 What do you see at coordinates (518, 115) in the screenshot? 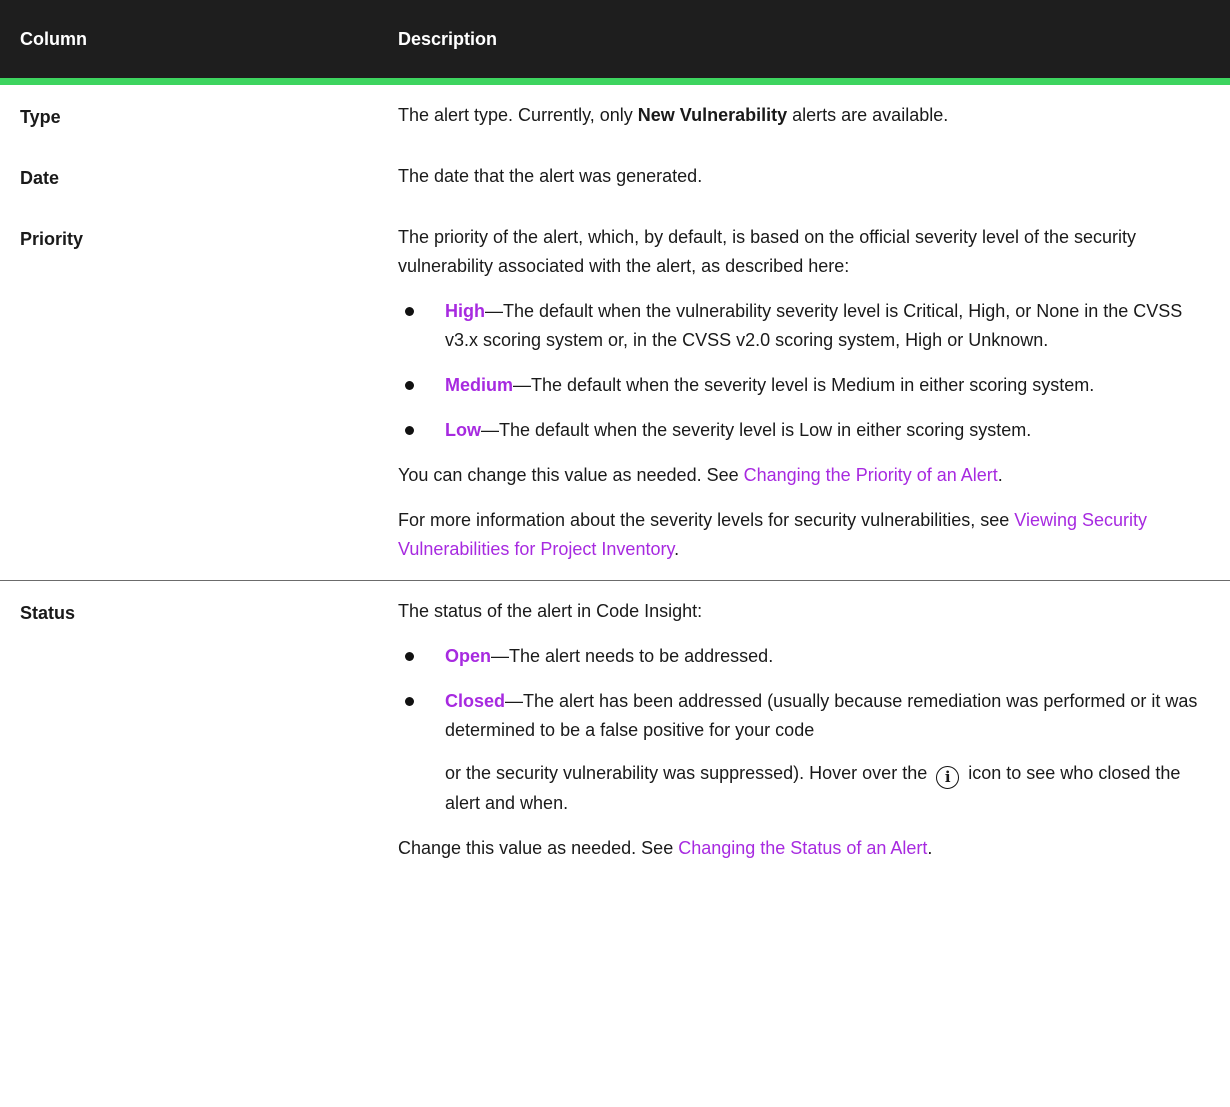
I see `type-text-pre: The alert type. Currently, only` at bounding box center [518, 115].